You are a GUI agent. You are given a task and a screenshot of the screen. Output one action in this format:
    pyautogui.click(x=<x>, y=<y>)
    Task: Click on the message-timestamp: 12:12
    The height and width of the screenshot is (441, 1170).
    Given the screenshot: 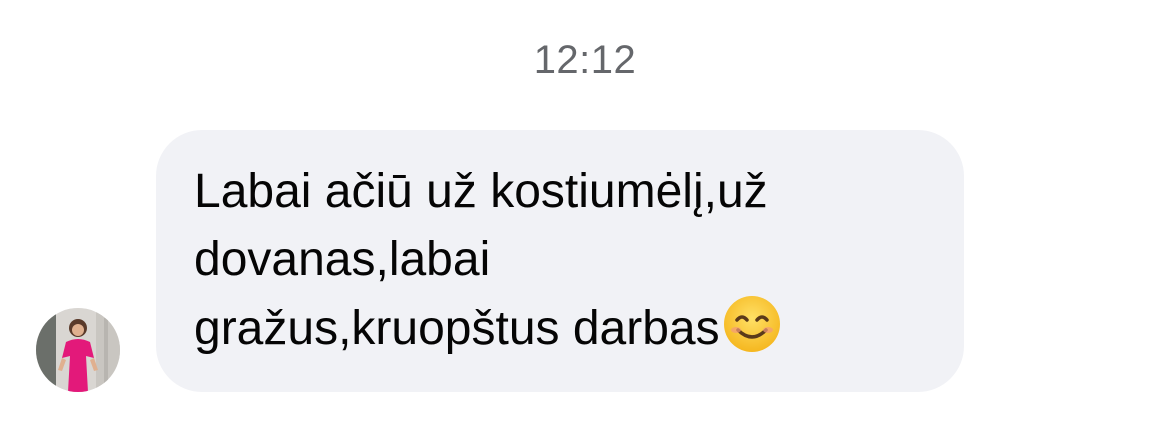 What is the action you would take?
    pyautogui.click(x=585, y=60)
    